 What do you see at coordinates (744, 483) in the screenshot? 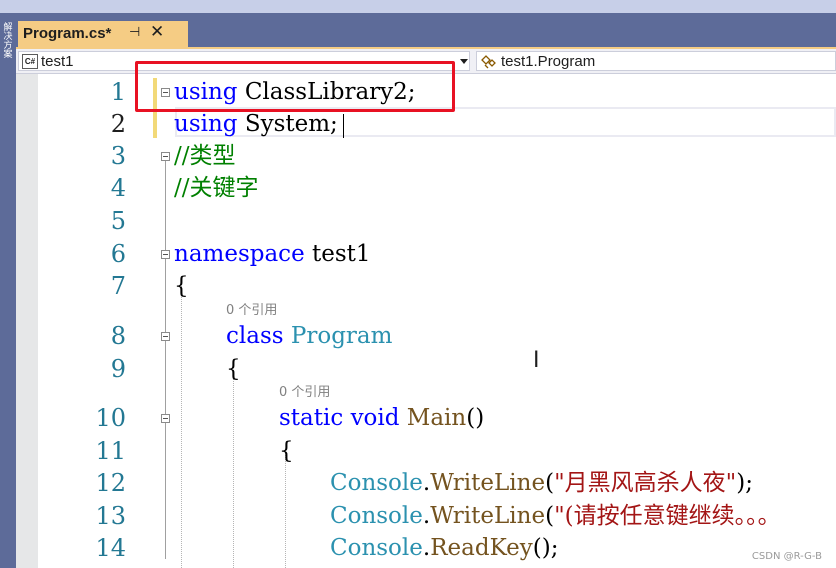
I see `paren: );` at bounding box center [744, 483].